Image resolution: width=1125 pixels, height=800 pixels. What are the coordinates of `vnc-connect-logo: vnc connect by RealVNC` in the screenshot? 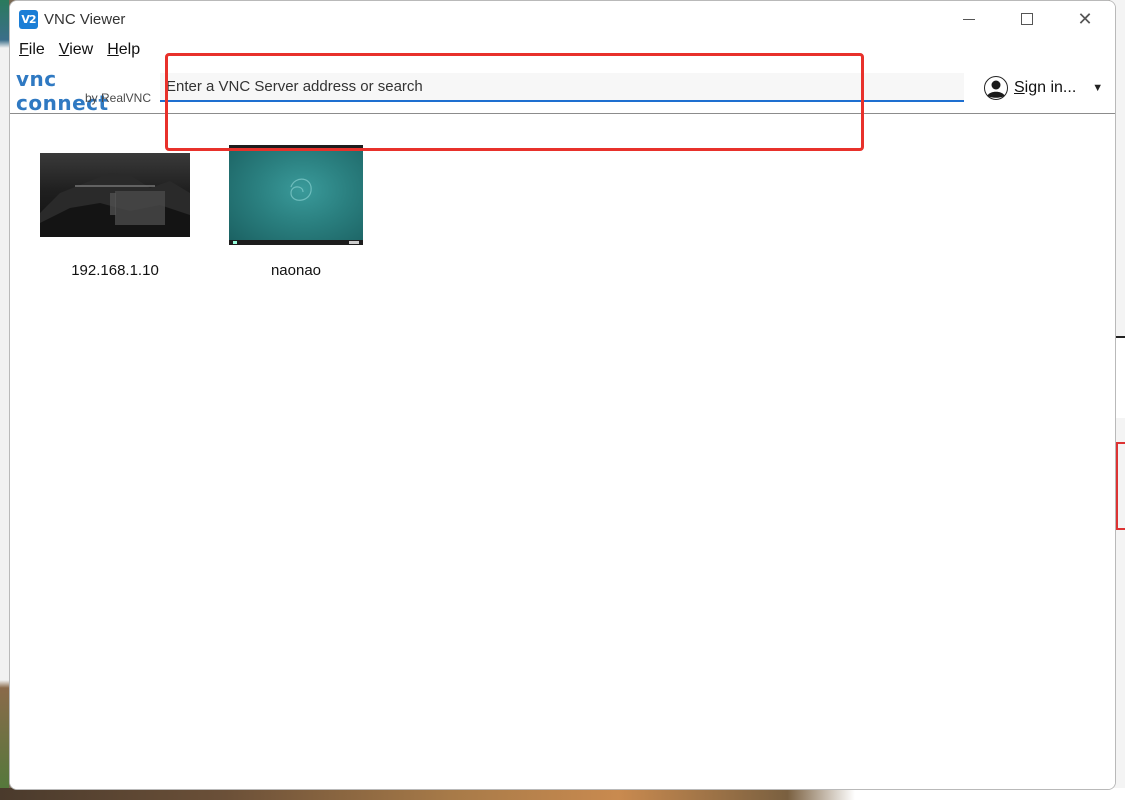 It's located at (83, 91).